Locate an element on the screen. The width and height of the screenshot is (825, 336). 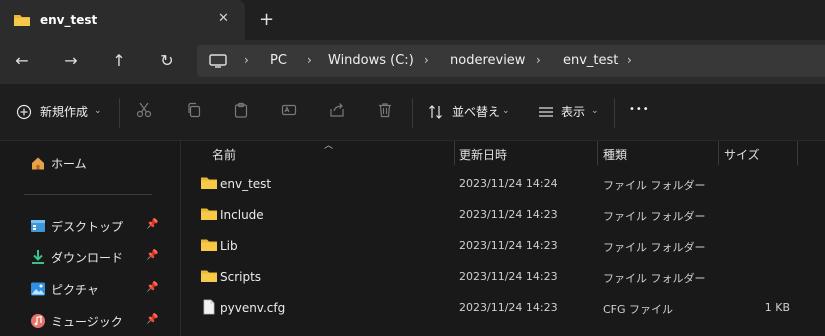
sort-button: 並べ替え ⌄ is located at coordinates (470, 112).